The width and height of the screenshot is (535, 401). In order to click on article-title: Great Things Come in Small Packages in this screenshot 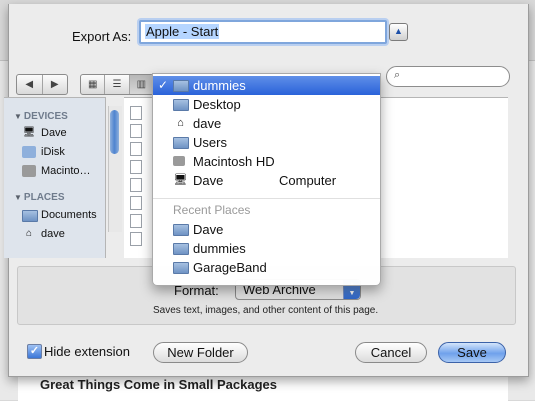, I will do `click(158, 384)`.